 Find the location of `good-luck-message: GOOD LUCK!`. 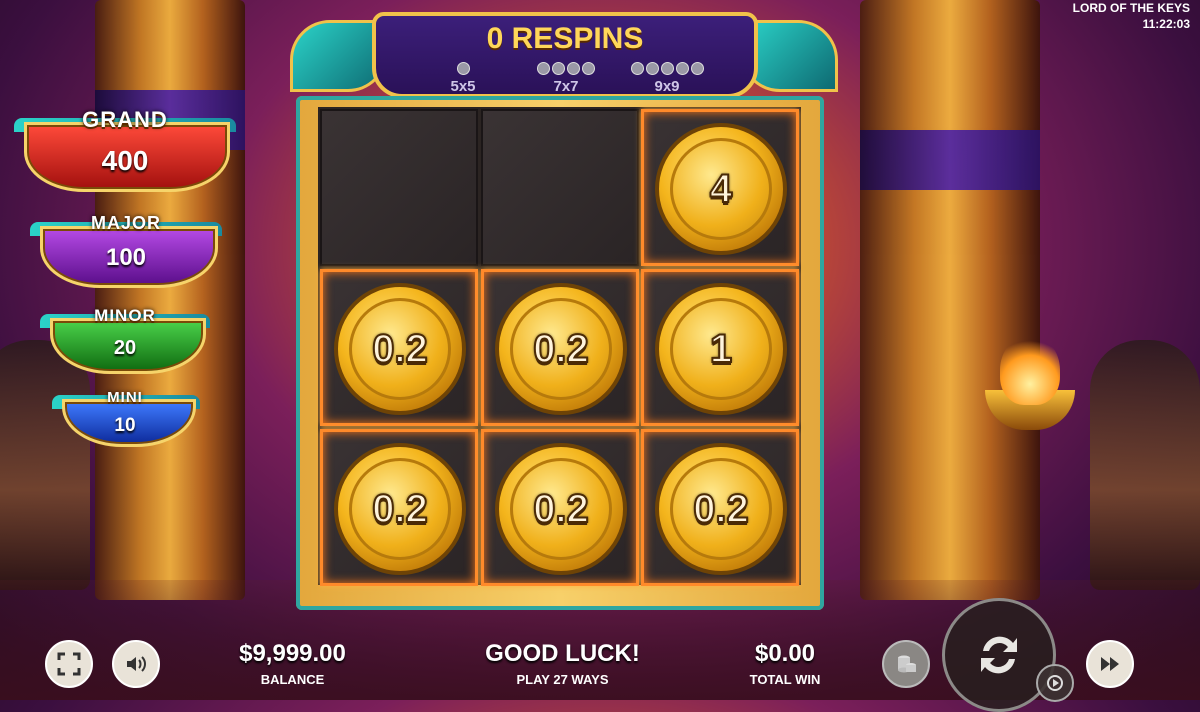

good-luck-message: GOOD LUCK! is located at coordinates (562, 653).